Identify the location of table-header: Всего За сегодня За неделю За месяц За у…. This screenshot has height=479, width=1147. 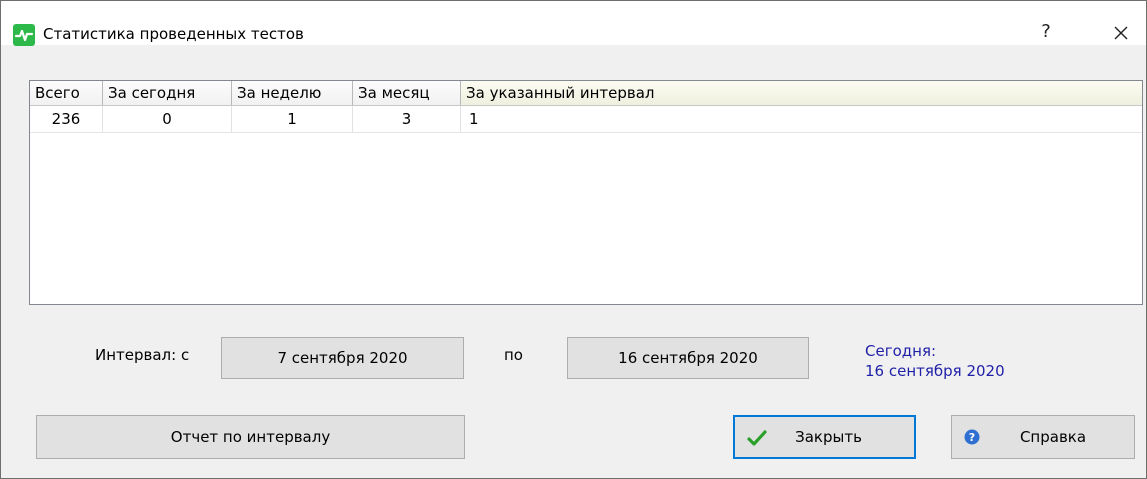
(586, 93).